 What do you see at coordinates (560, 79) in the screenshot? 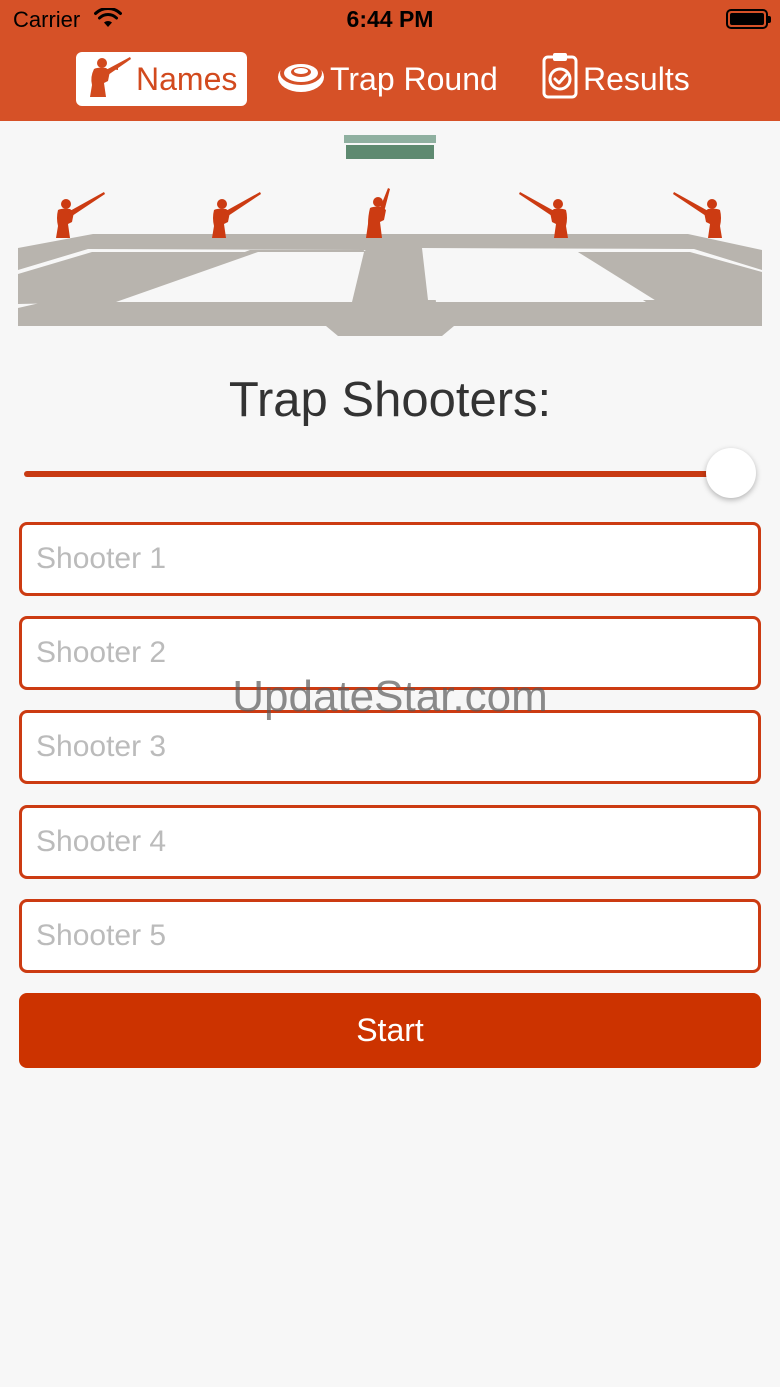
I see `clipboard-check-icon` at bounding box center [560, 79].